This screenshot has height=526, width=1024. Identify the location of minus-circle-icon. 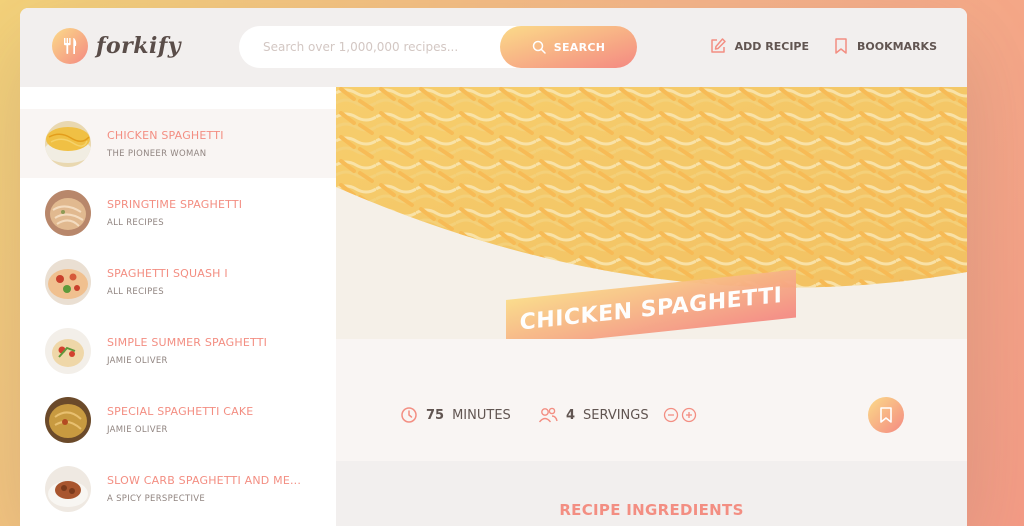
(671, 415).